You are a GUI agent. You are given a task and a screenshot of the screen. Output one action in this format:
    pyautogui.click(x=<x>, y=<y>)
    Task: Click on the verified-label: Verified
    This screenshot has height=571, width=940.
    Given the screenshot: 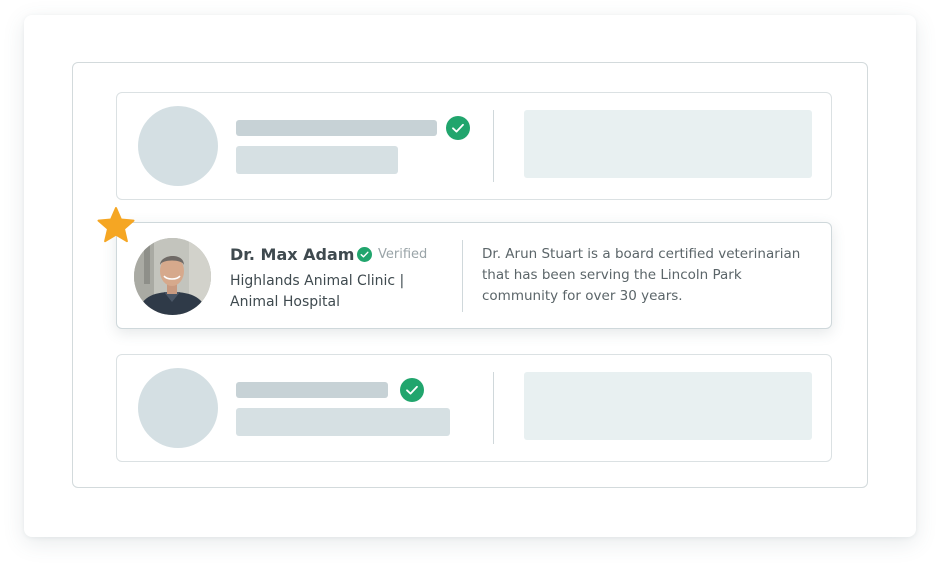 What is the action you would take?
    pyautogui.click(x=403, y=254)
    